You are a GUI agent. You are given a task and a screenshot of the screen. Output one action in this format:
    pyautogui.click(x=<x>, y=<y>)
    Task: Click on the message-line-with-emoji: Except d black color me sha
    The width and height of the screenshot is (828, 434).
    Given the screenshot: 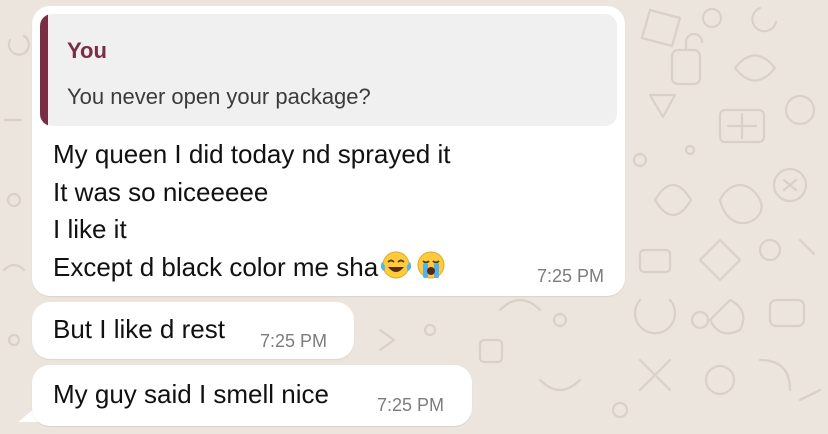 What is the action you would take?
    pyautogui.click(x=251, y=268)
    